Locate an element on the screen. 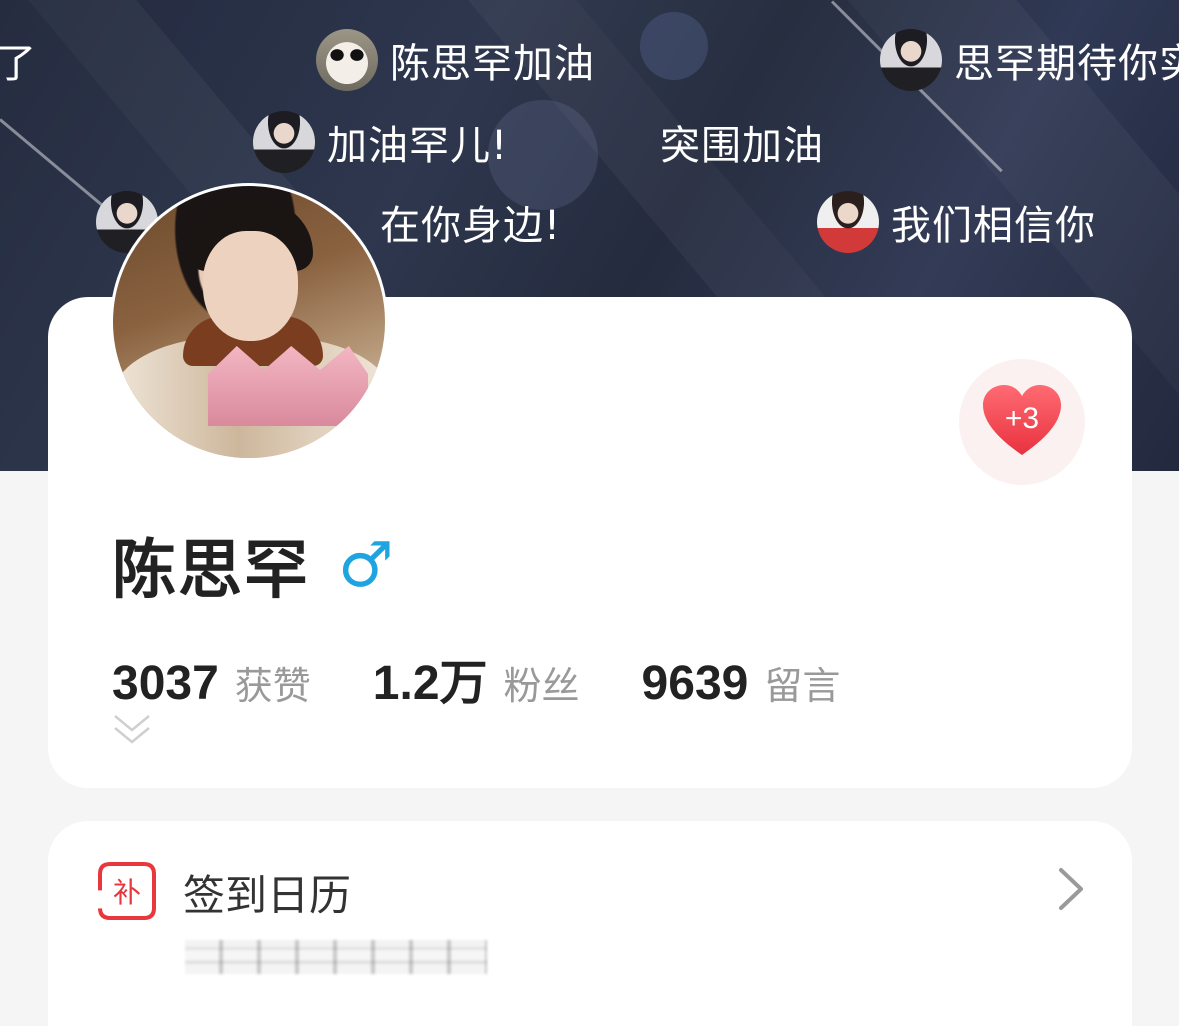  checkin-icon: 补 is located at coordinates (127, 891).